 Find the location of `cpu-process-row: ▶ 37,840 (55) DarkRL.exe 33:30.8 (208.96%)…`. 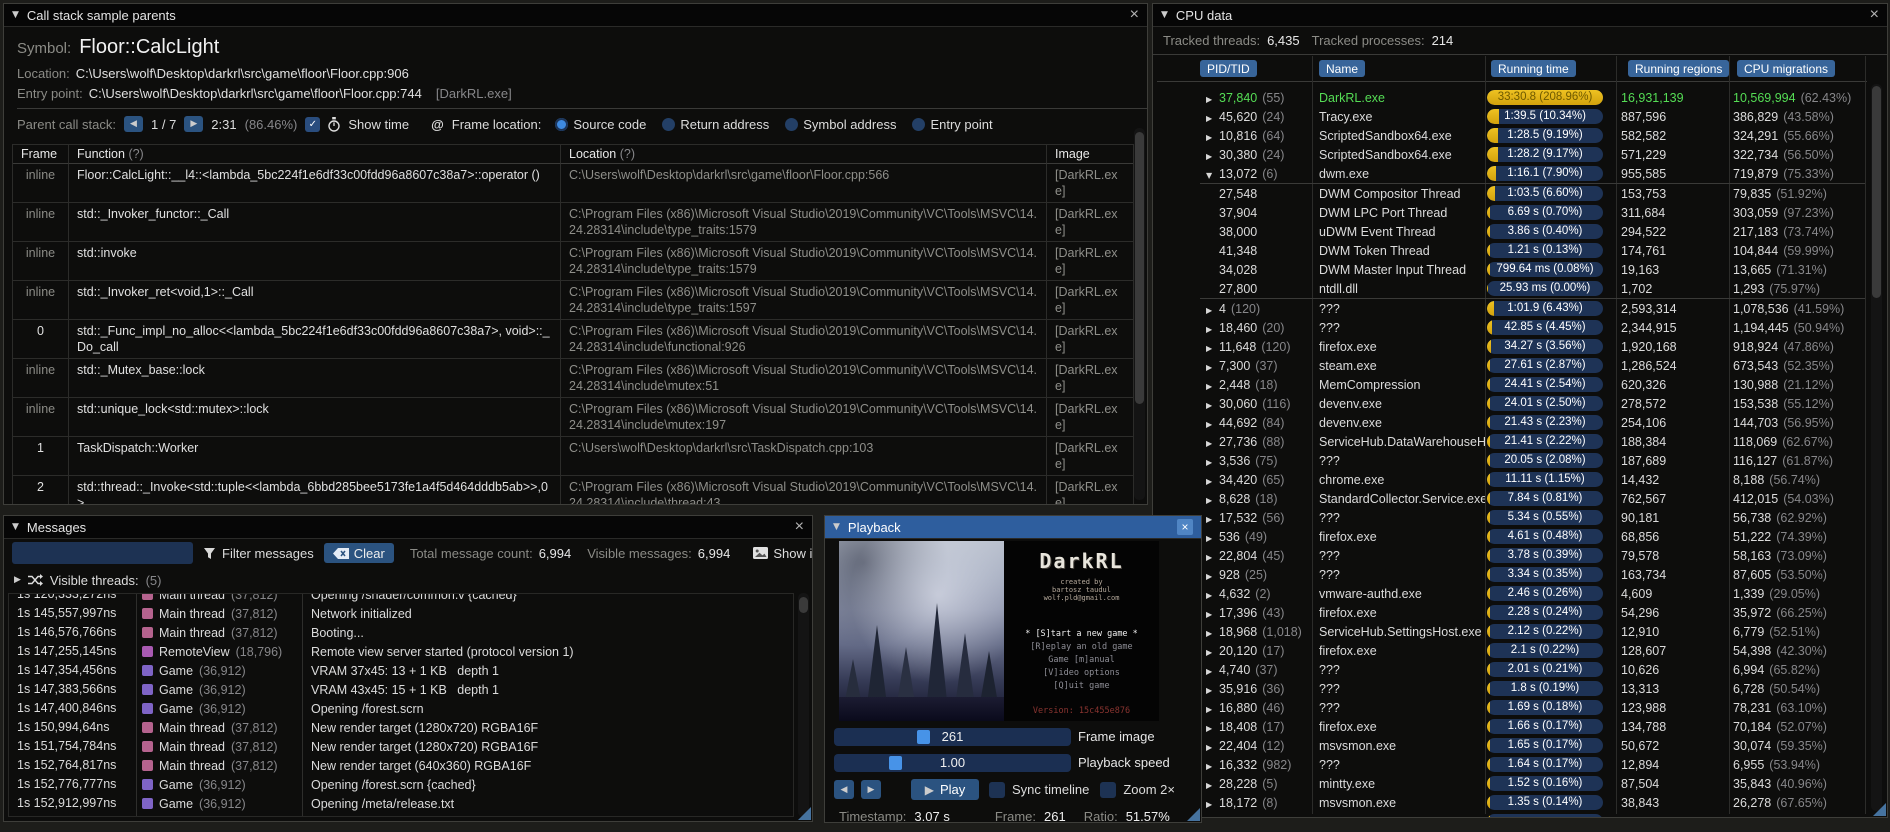

cpu-process-row: ▶ 37,840 (55) DarkRL.exe 33:30.8 (208.96%)… is located at coordinates (1532, 97).